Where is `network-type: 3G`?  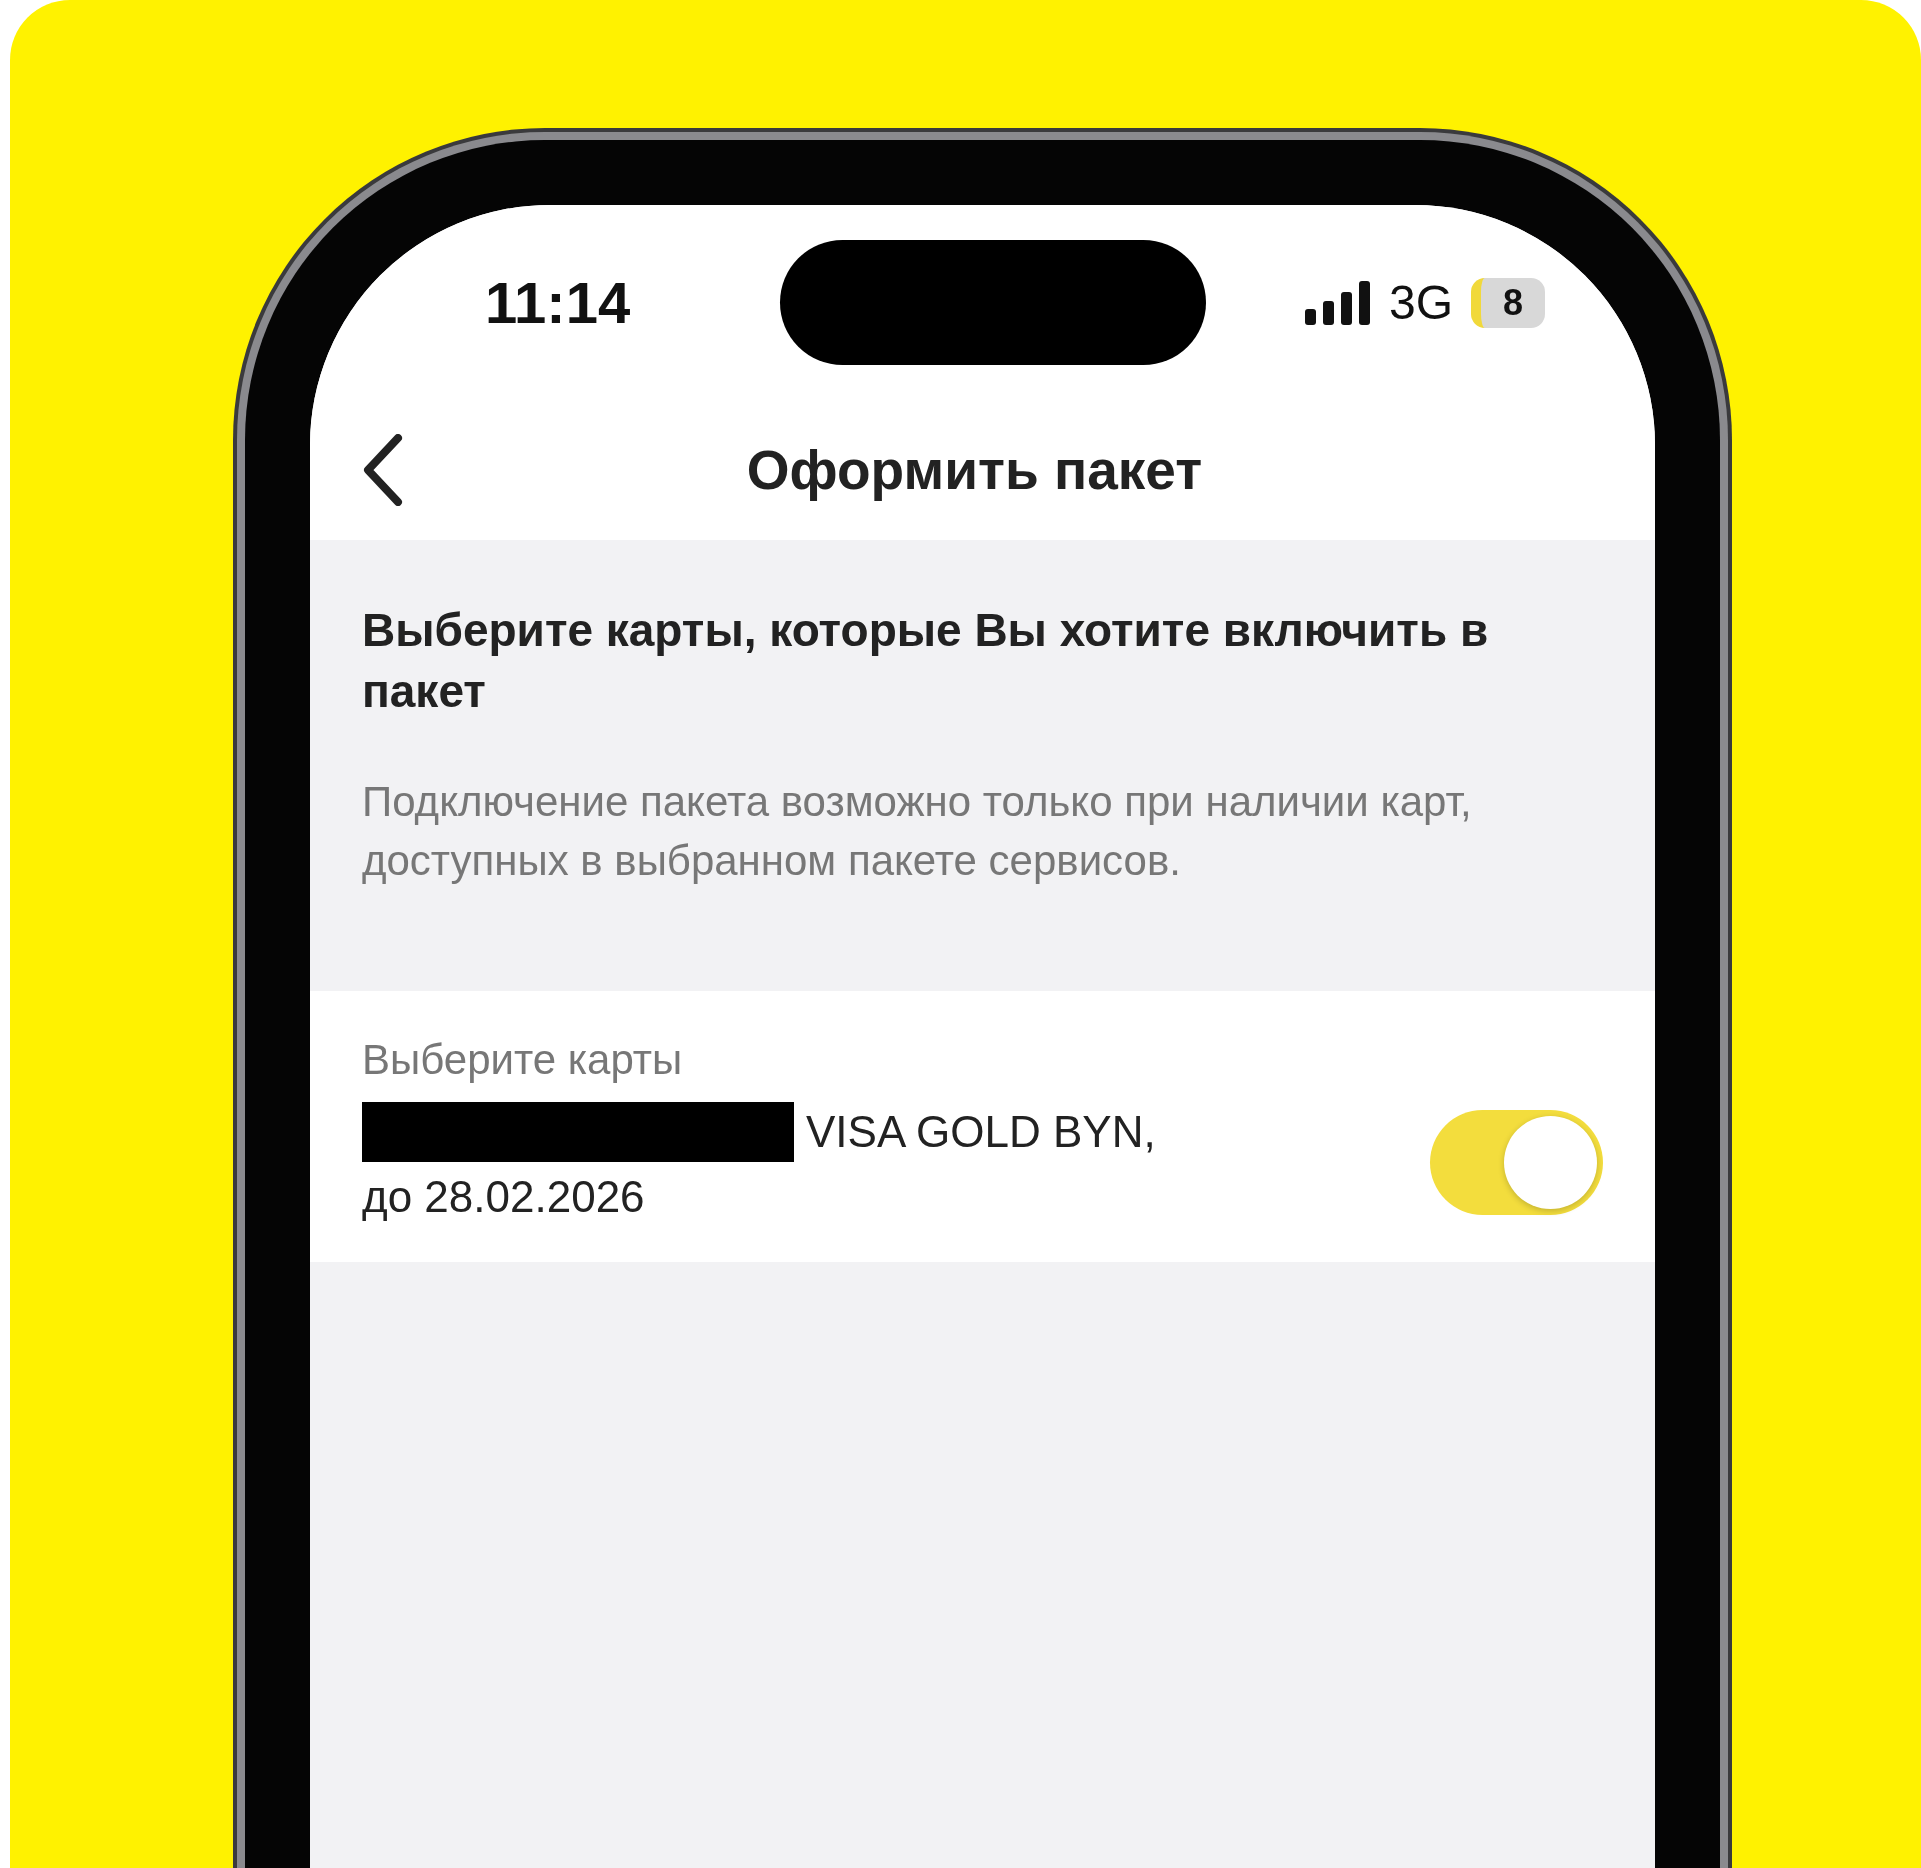 network-type: 3G is located at coordinates (1420, 302).